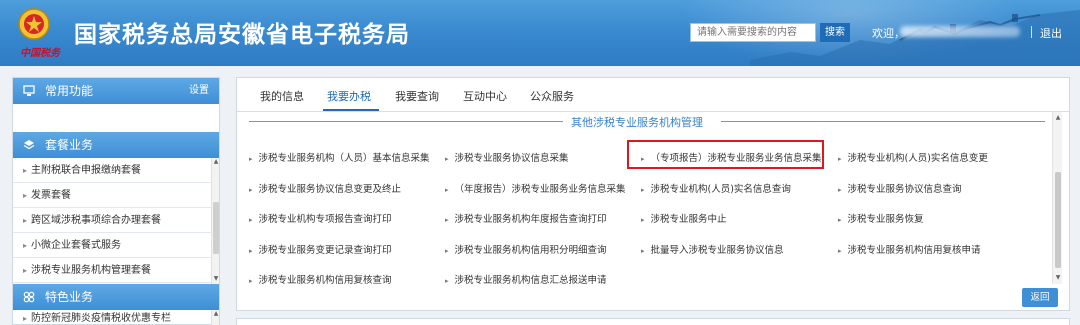 The width and height of the screenshot is (1080, 325). I want to click on link-agency-basic-info: 涉税专业服务机构（人员）基本信息采集, so click(339, 157).